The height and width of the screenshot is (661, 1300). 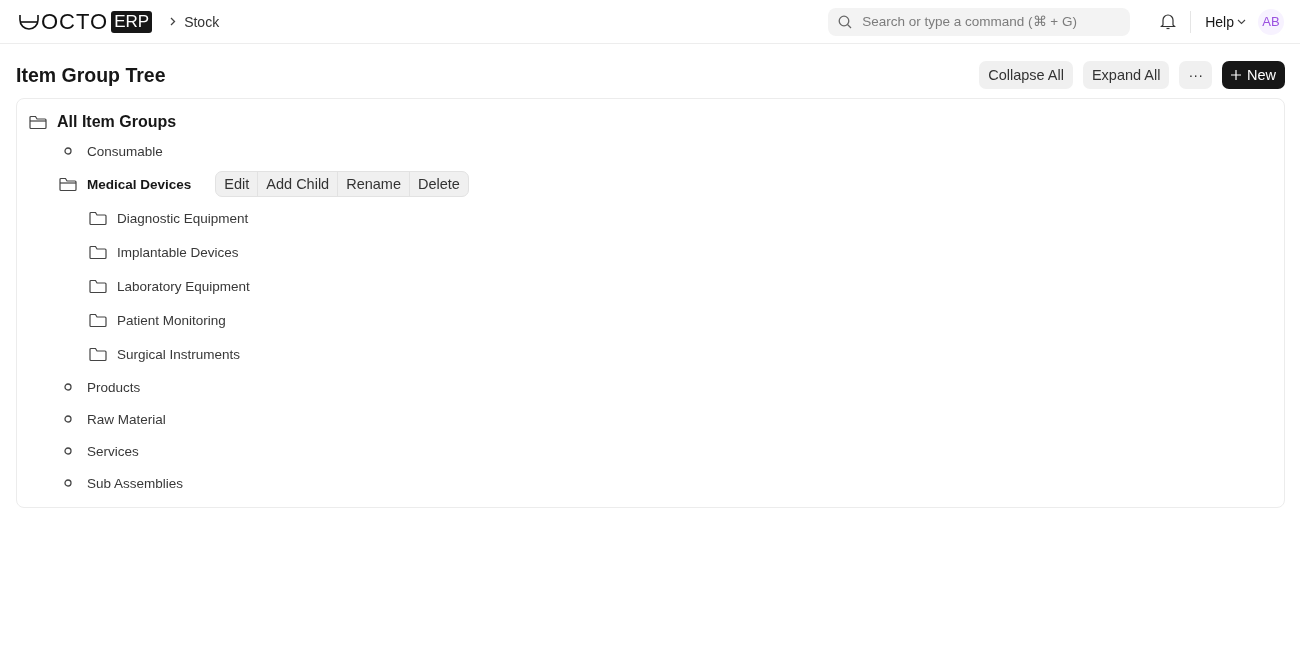 I want to click on tree-node-label: Sub Assemblies, so click(x=135, y=483).